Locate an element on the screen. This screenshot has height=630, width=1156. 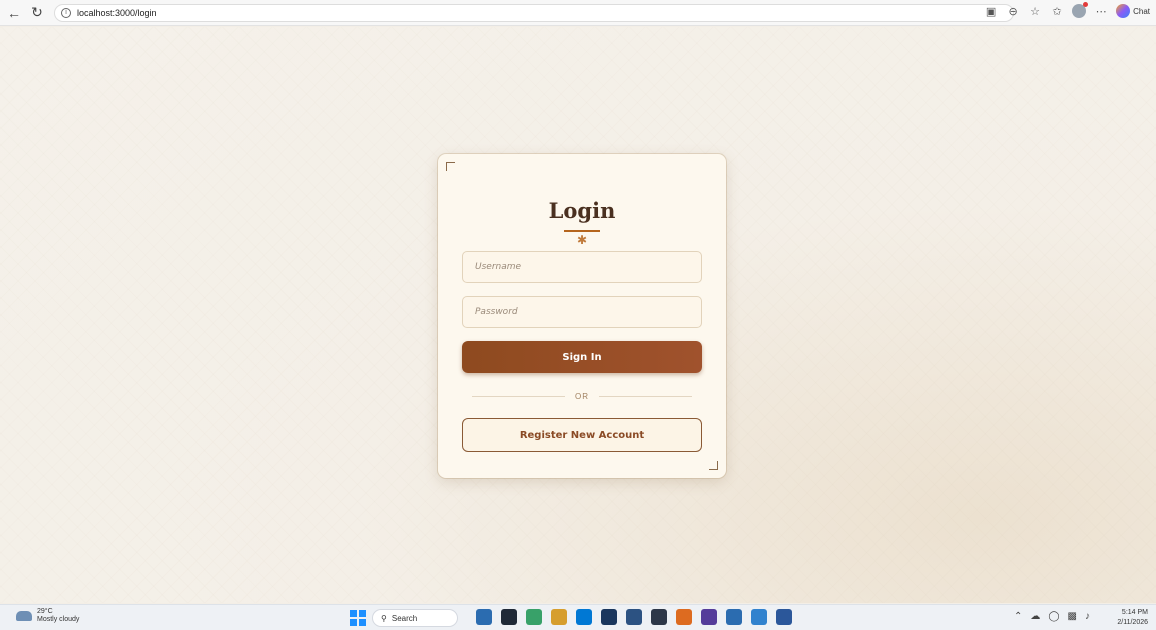
cloudy-weather-icon is located at coordinates (24, 614).